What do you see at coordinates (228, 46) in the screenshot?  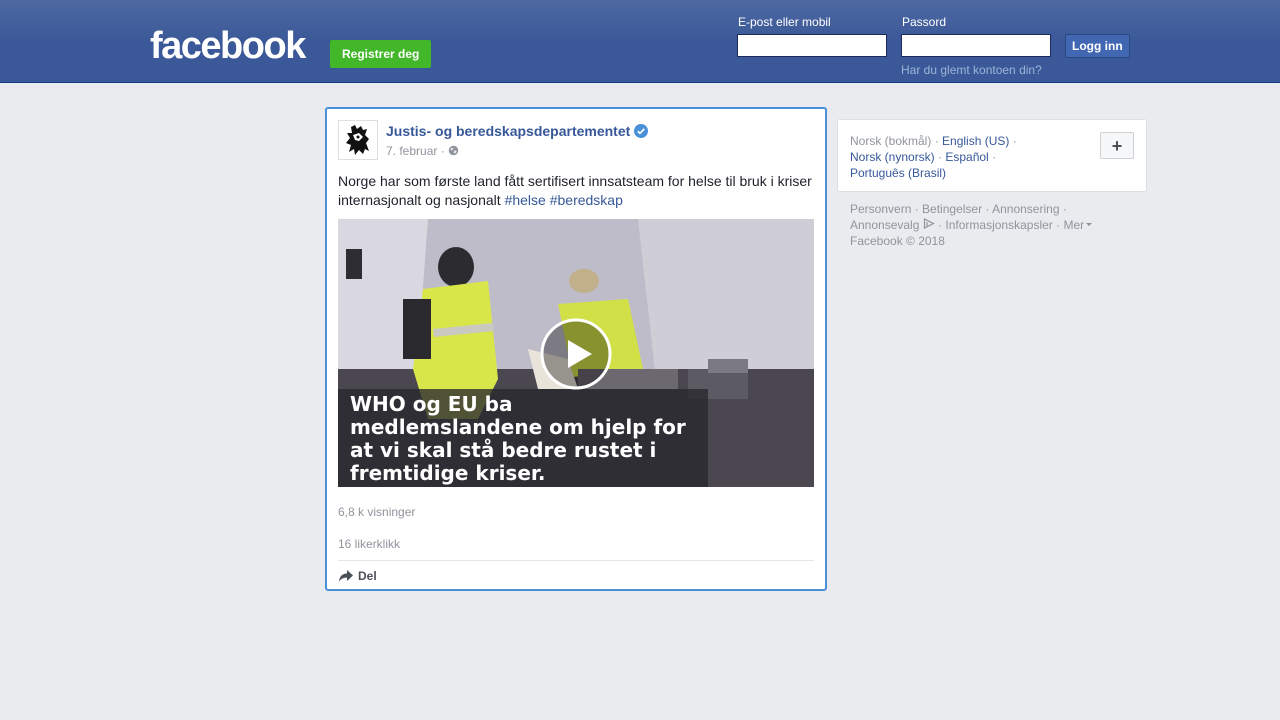 I see `facebook-logo: facebook` at bounding box center [228, 46].